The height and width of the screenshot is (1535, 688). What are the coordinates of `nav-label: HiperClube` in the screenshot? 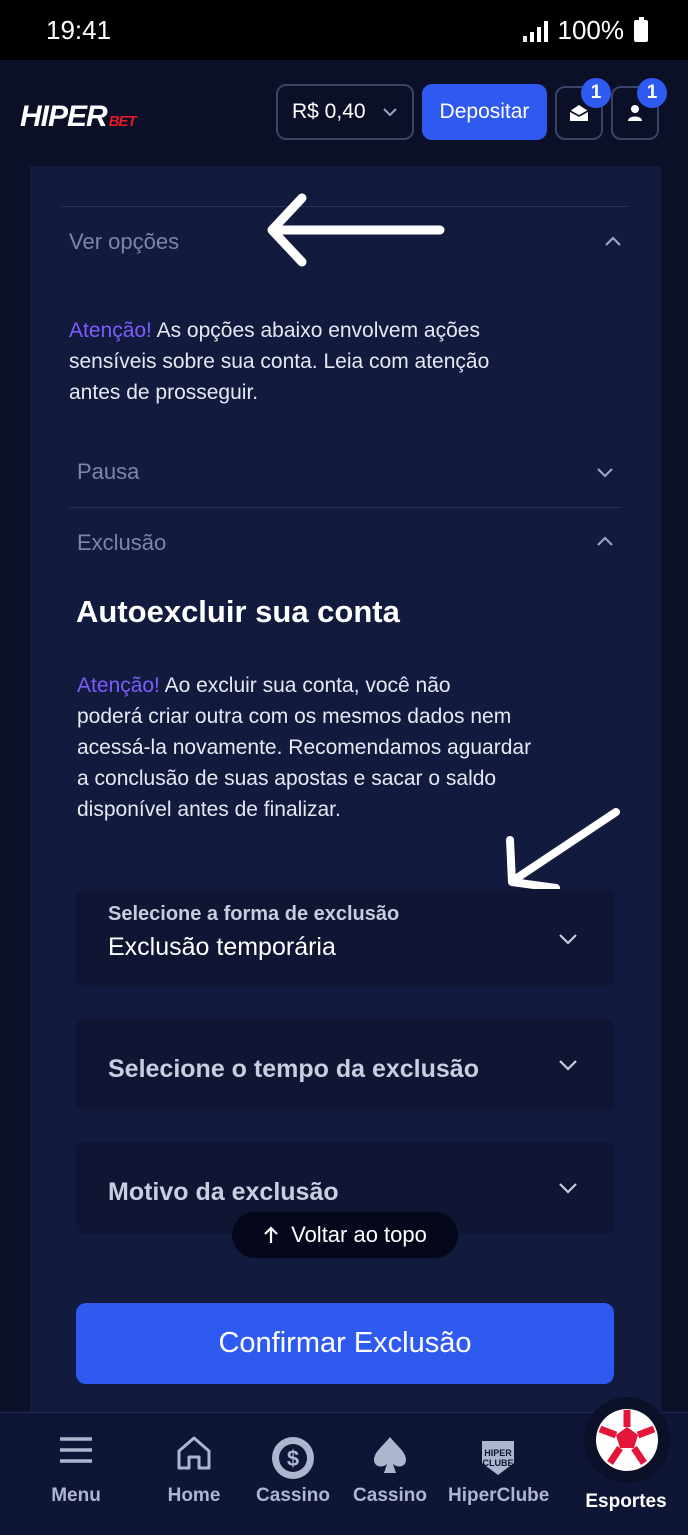 It's located at (499, 1495).